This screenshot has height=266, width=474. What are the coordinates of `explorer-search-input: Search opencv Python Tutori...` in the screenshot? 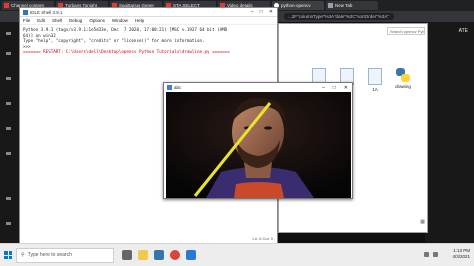 It's located at (406, 31).